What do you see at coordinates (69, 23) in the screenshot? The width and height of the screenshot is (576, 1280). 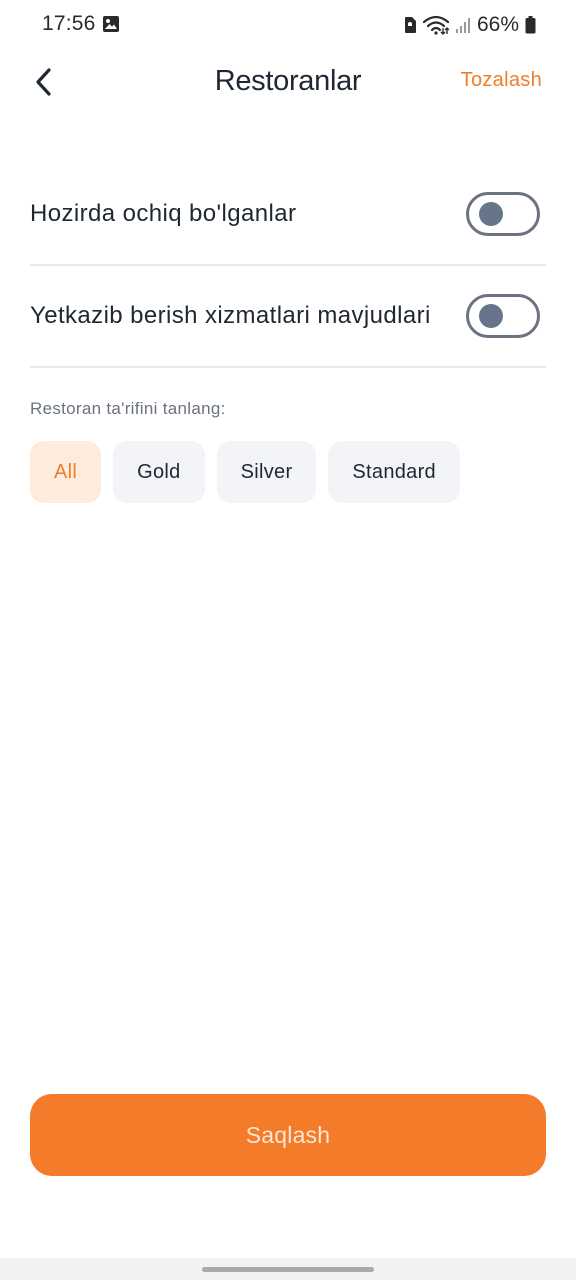 I see `status-time: 17:56` at bounding box center [69, 23].